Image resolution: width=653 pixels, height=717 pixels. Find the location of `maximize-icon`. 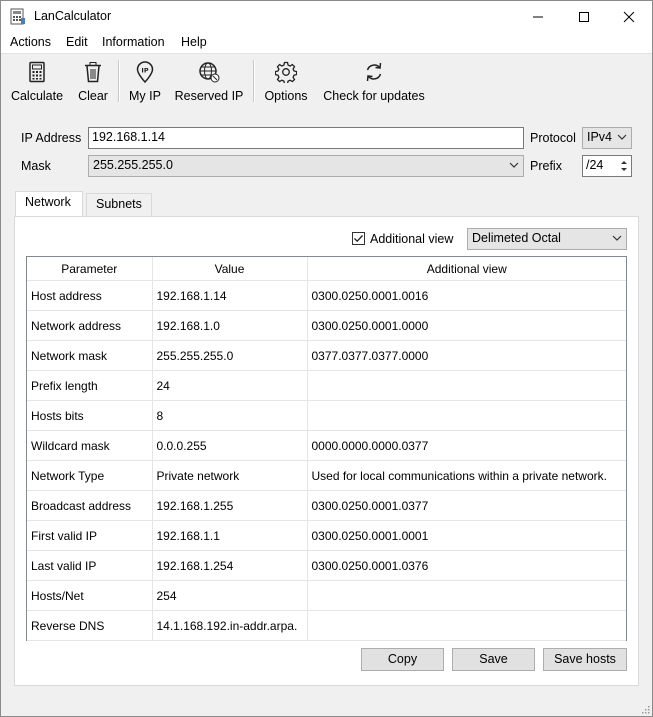

maximize-icon is located at coordinates (584, 16).